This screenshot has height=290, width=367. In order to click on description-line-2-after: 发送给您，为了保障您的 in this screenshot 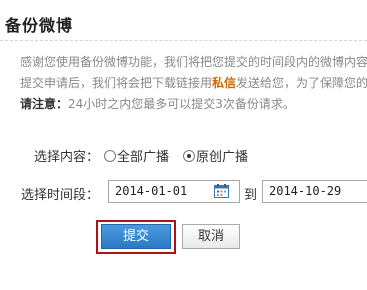, I will do `click(301, 83)`.